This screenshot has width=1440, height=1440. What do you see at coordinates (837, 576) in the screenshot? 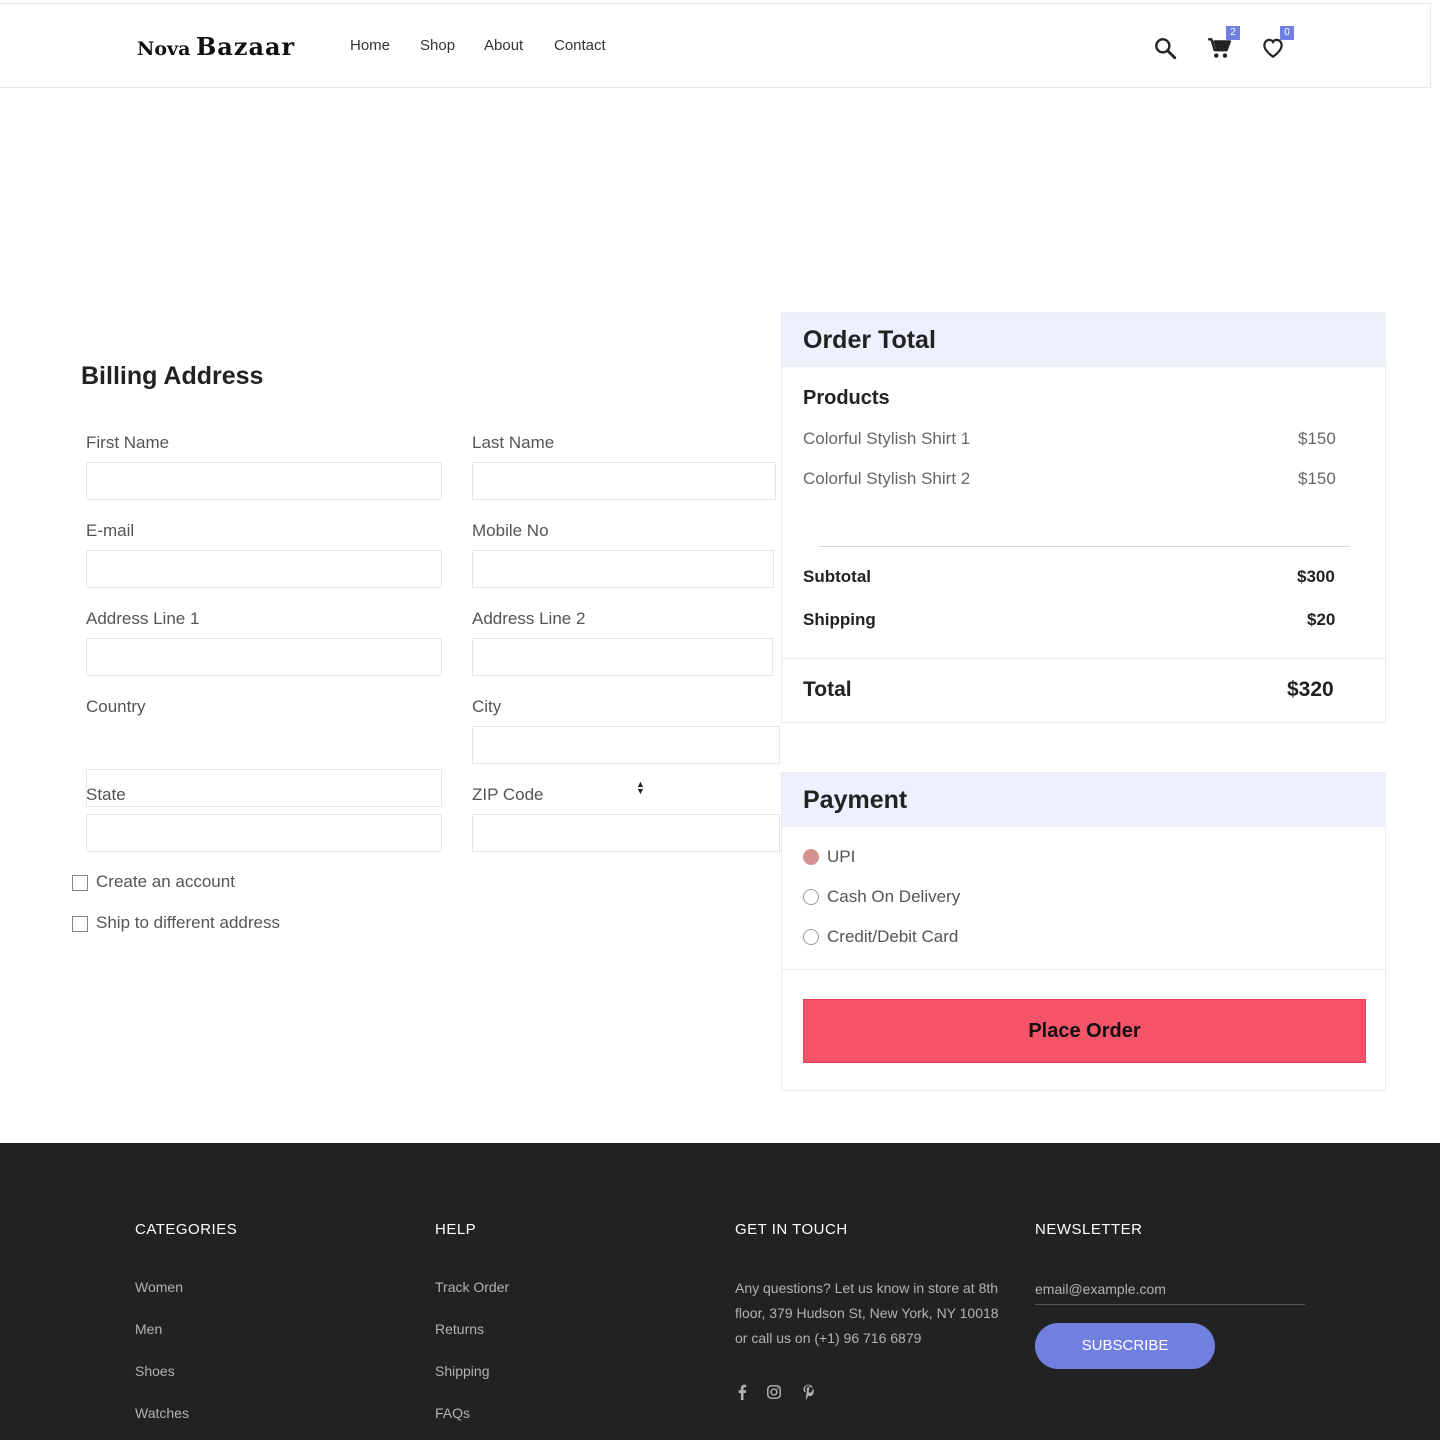
I see `subtotal-label: Subtotal` at bounding box center [837, 576].